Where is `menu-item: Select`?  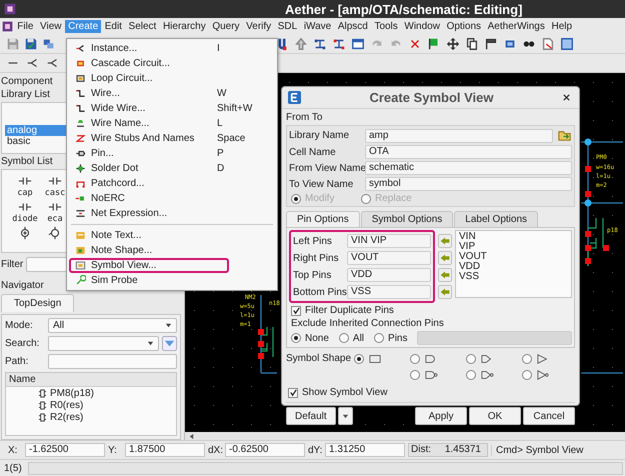 menu-item: Select is located at coordinates (142, 26).